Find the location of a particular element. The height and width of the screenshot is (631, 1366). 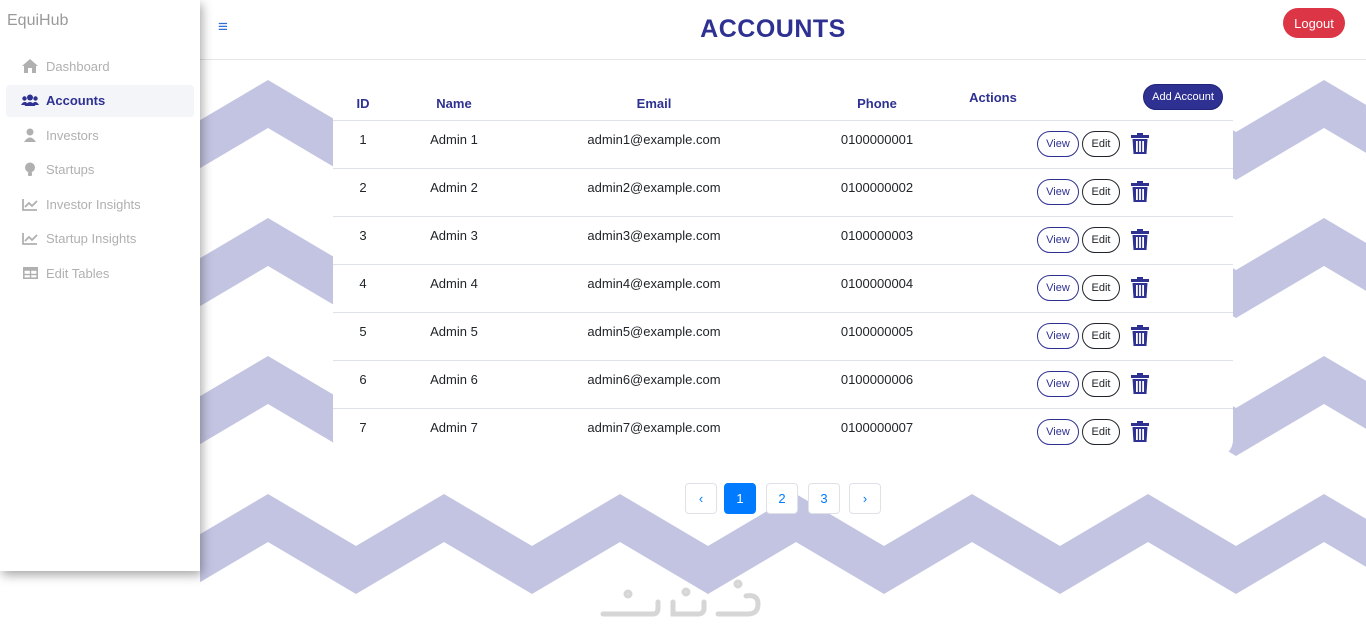

cell-email: admin2@example.com is located at coordinates (654, 187).